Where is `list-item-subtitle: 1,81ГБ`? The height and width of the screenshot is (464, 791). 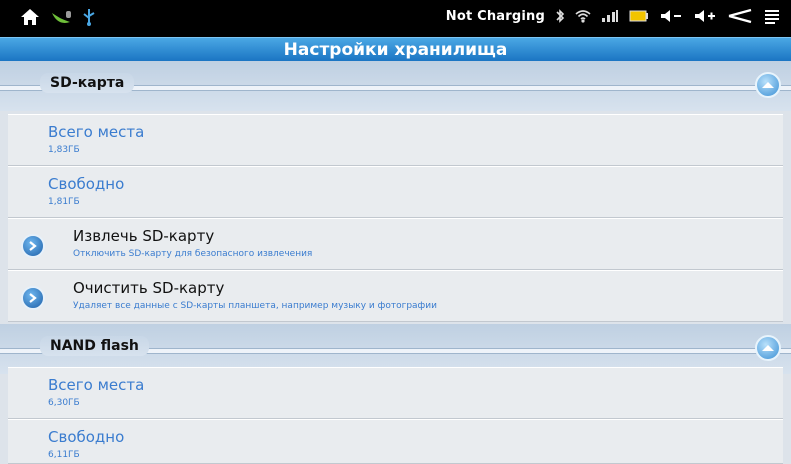 list-item-subtitle: 1,81ГБ is located at coordinates (64, 202).